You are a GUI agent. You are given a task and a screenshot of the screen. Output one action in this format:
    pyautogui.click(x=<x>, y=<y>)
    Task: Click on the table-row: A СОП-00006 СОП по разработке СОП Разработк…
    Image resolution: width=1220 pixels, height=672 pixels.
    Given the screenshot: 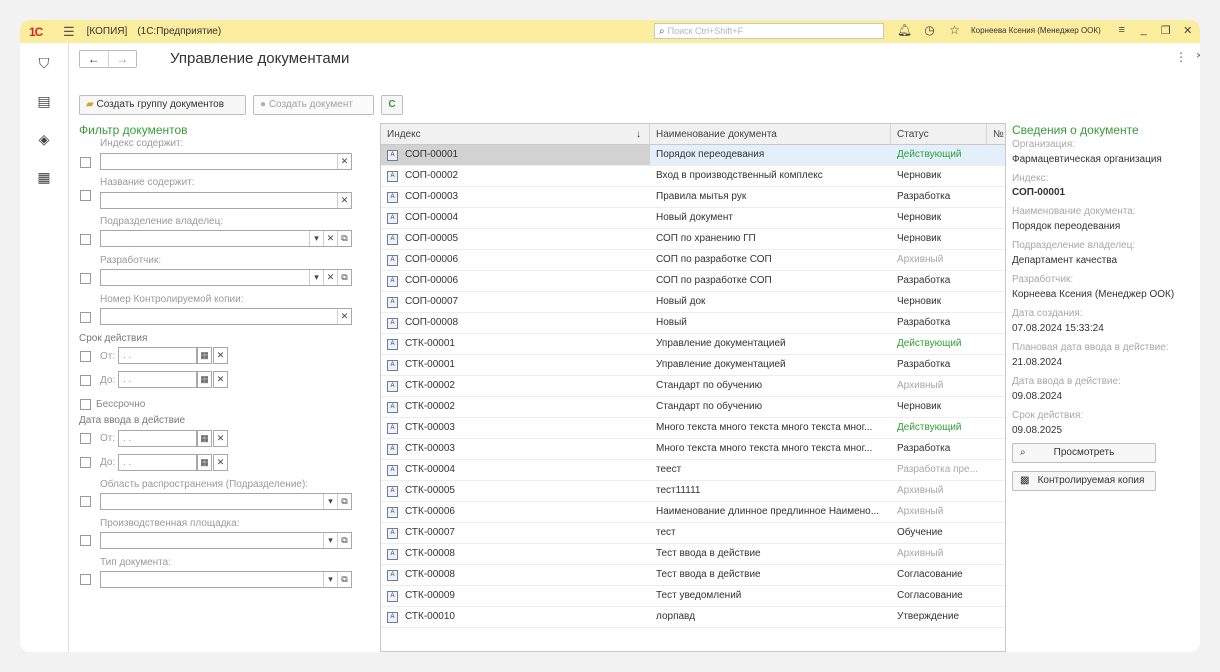 What is the action you would take?
    pyautogui.click(x=693, y=281)
    